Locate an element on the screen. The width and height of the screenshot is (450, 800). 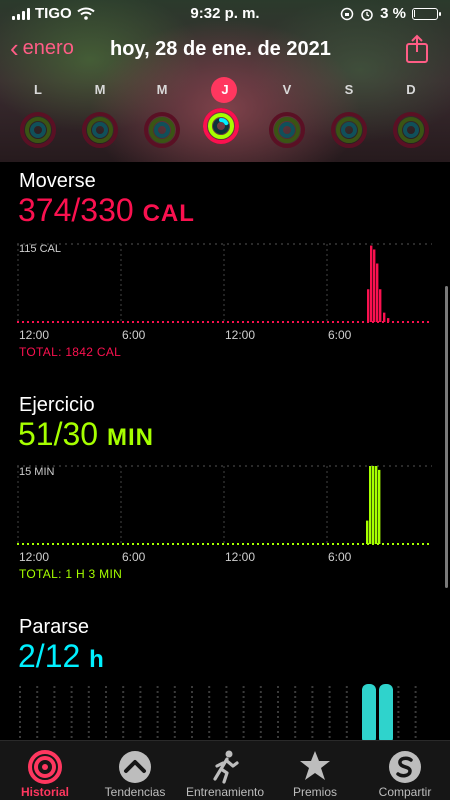
history-rings-icon is located at coordinates (45, 767).